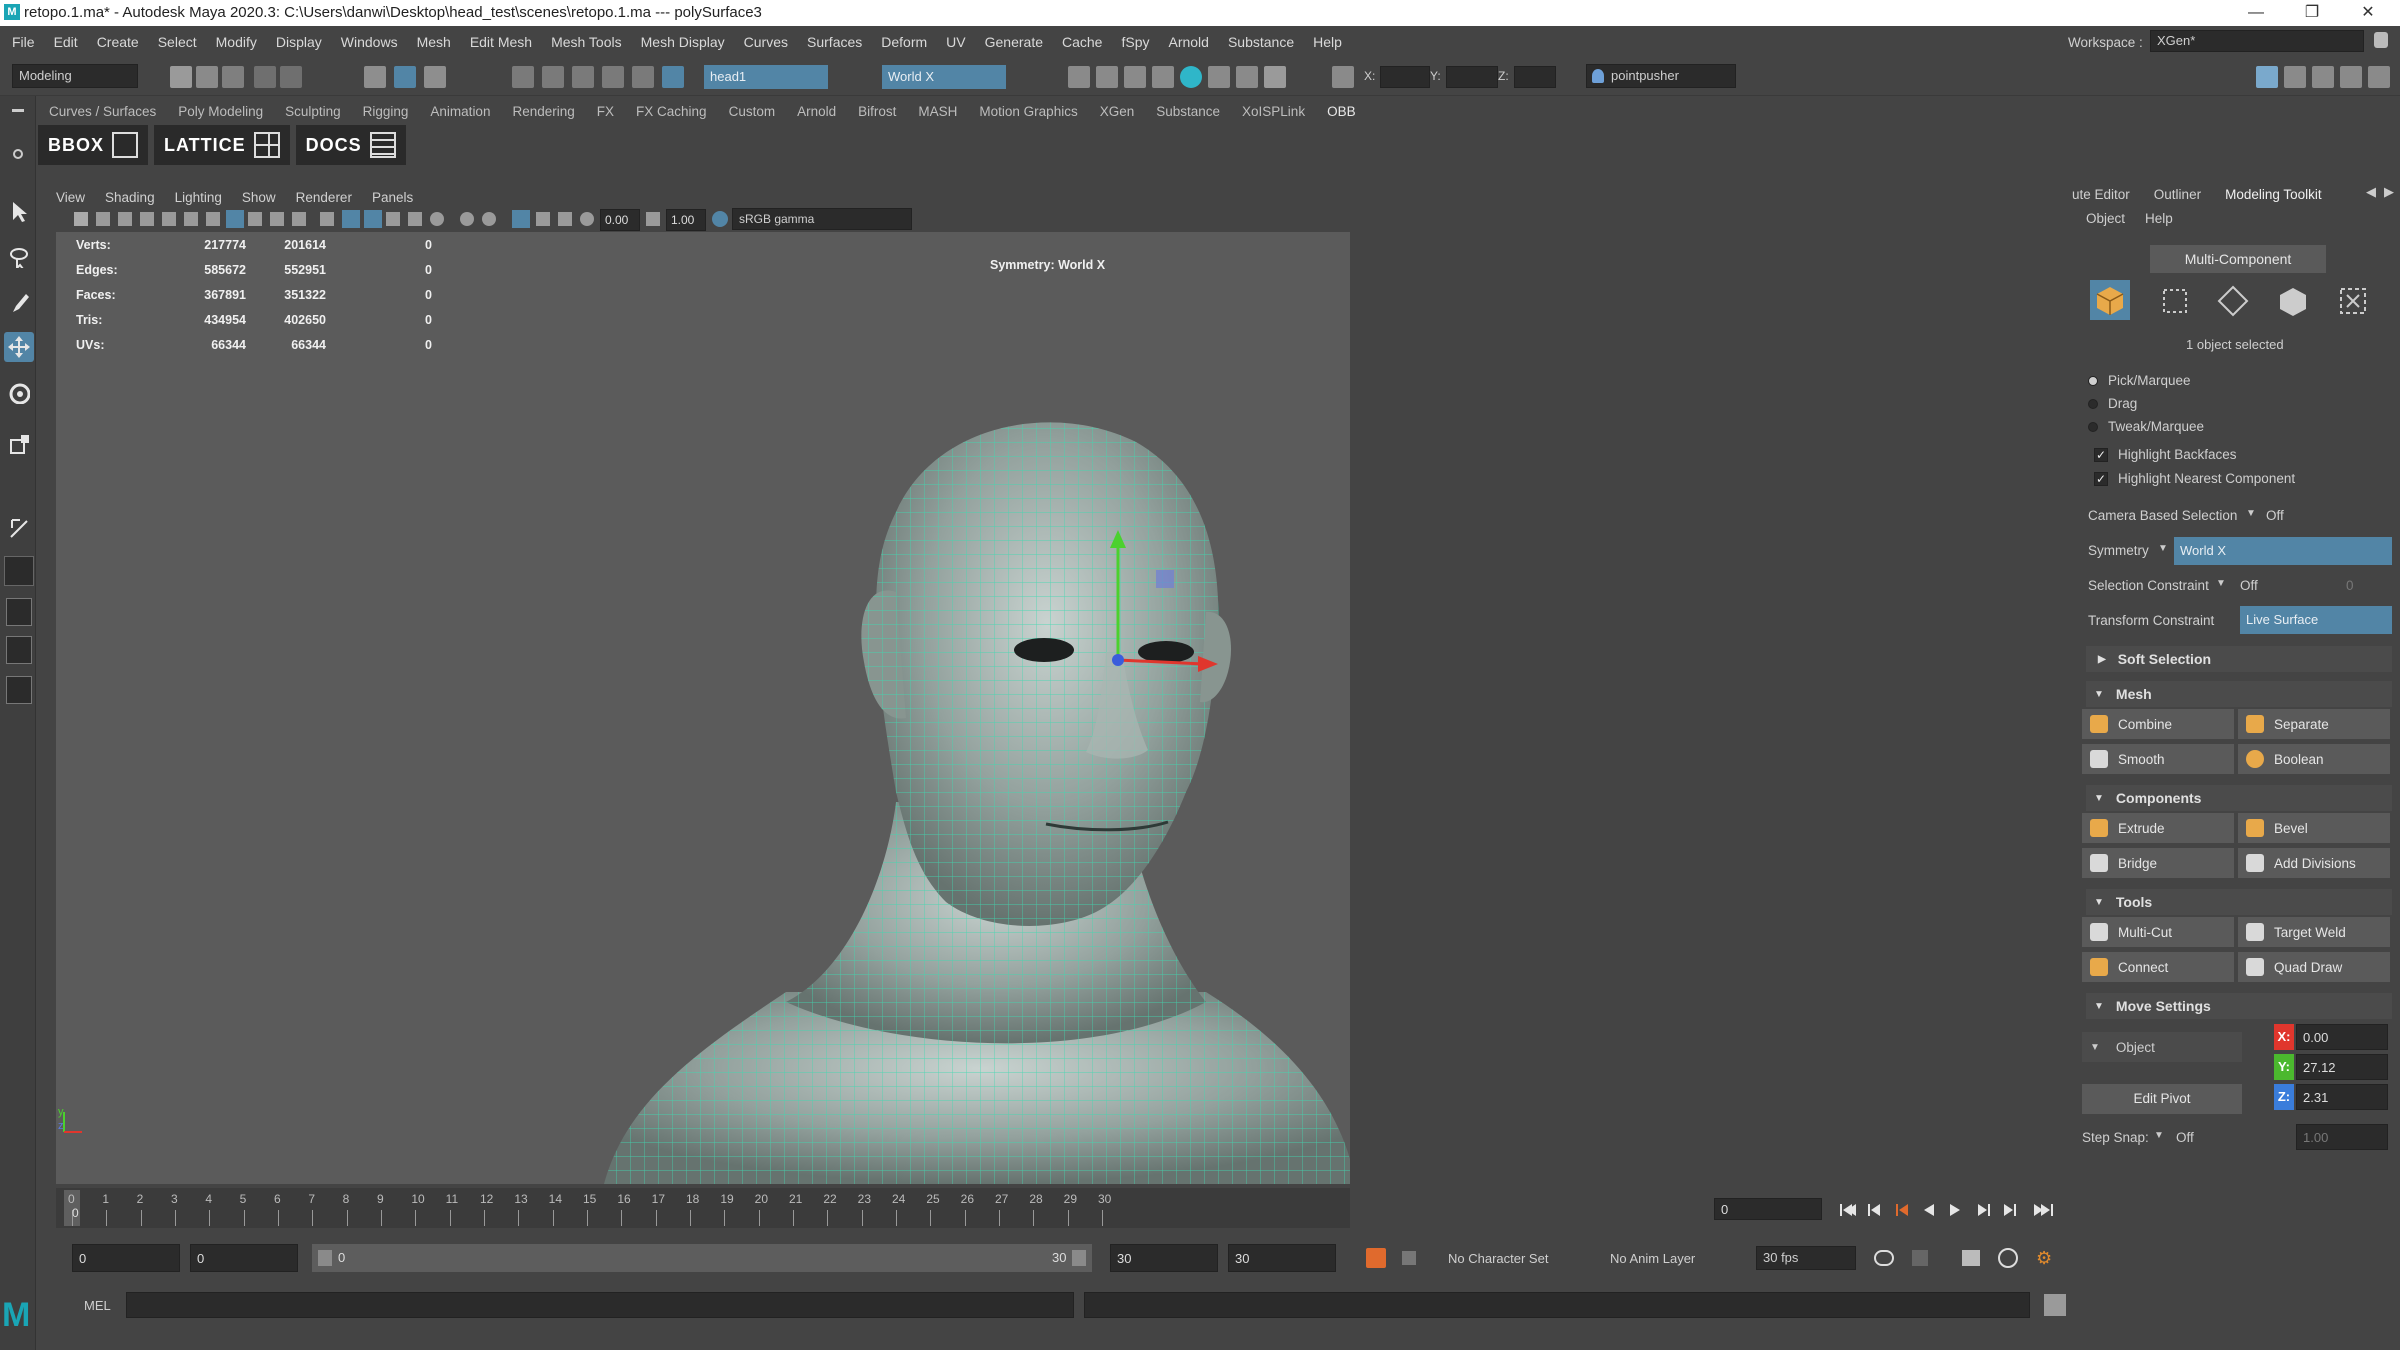 The height and width of the screenshot is (1350, 2400). I want to click on four-view-layout-button, so click(19, 612).